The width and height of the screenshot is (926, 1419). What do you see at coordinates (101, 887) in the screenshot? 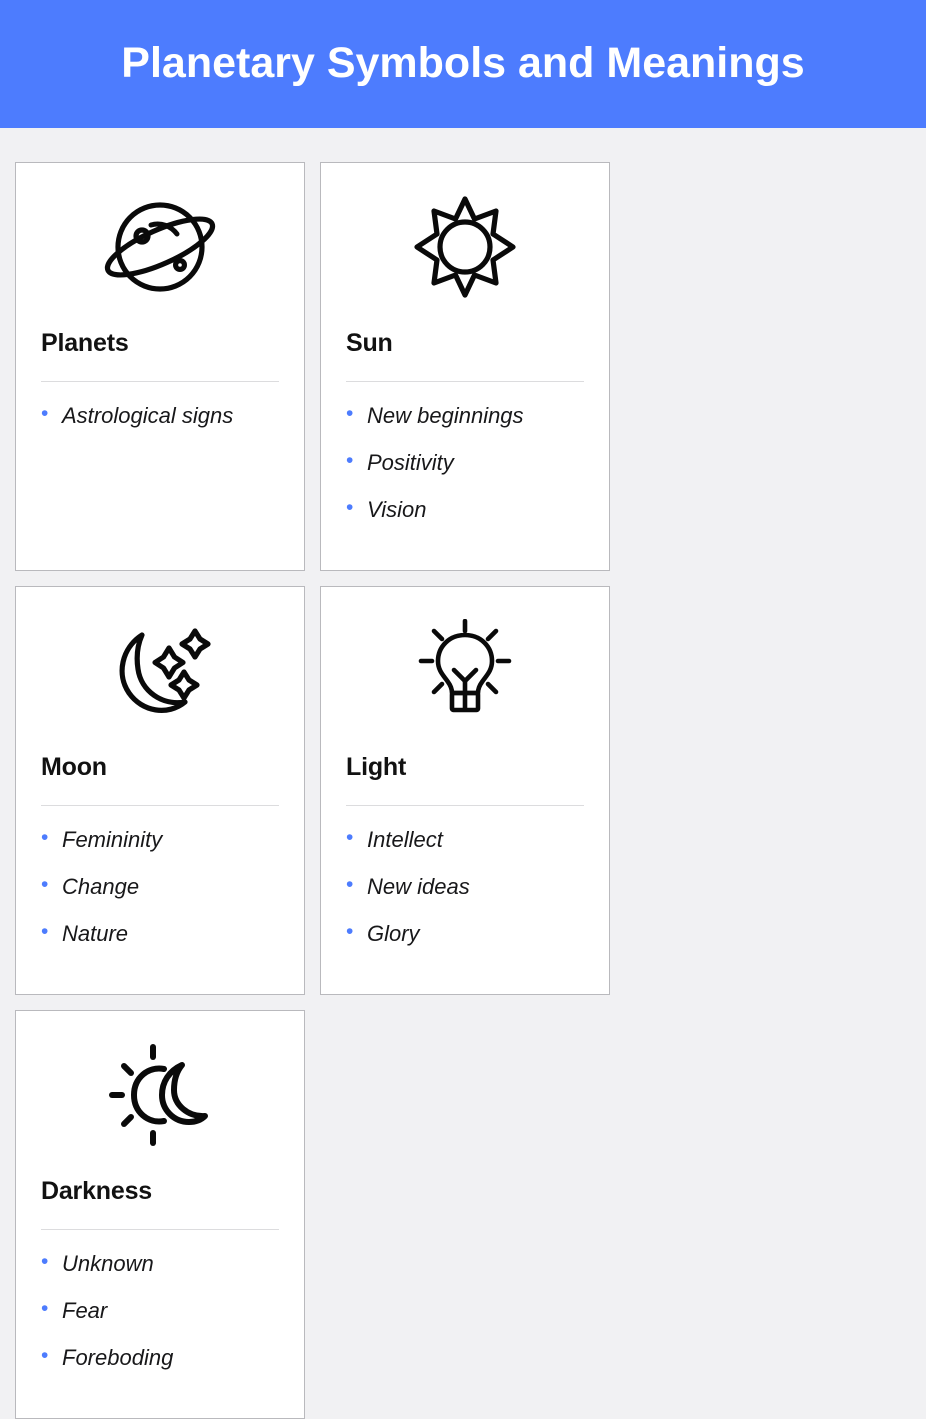
I see `bullet-text: Change` at bounding box center [101, 887].